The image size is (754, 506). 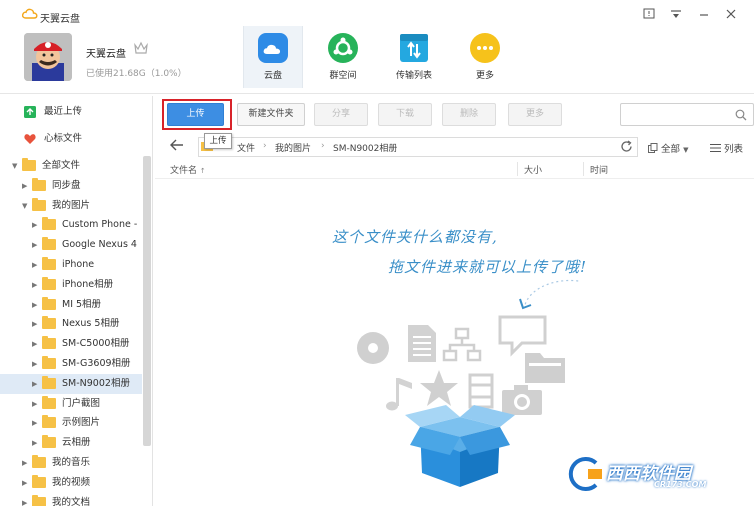 What do you see at coordinates (485, 57) in the screenshot?
I see `nav-more: 更多` at bounding box center [485, 57].